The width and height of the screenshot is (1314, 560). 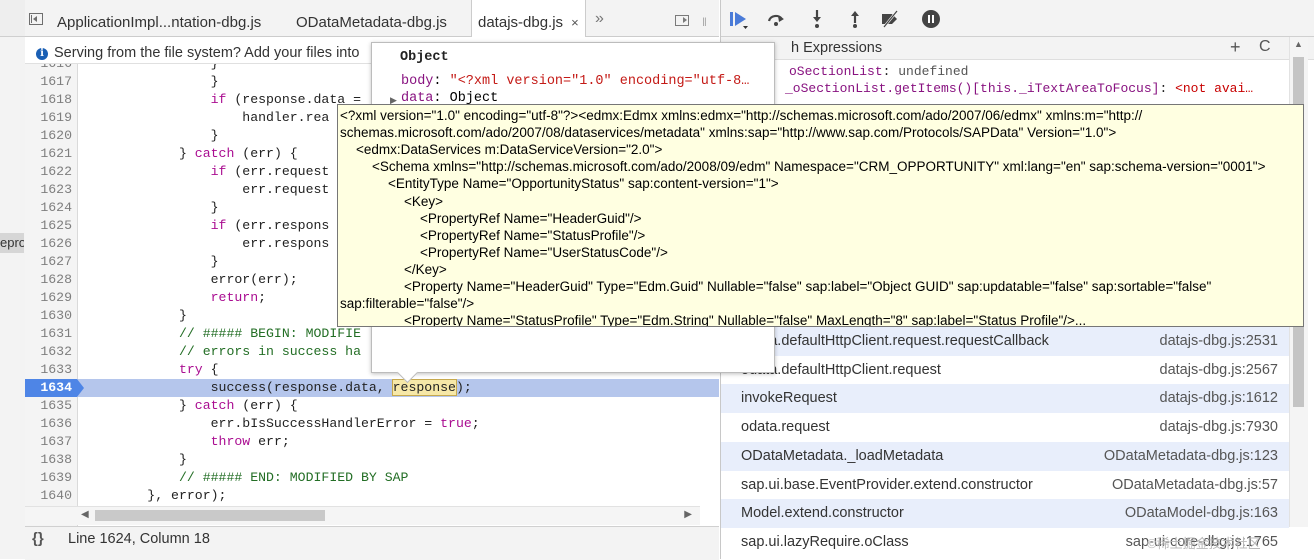 I want to click on add-expression-icon: +, so click(x=1235, y=47).